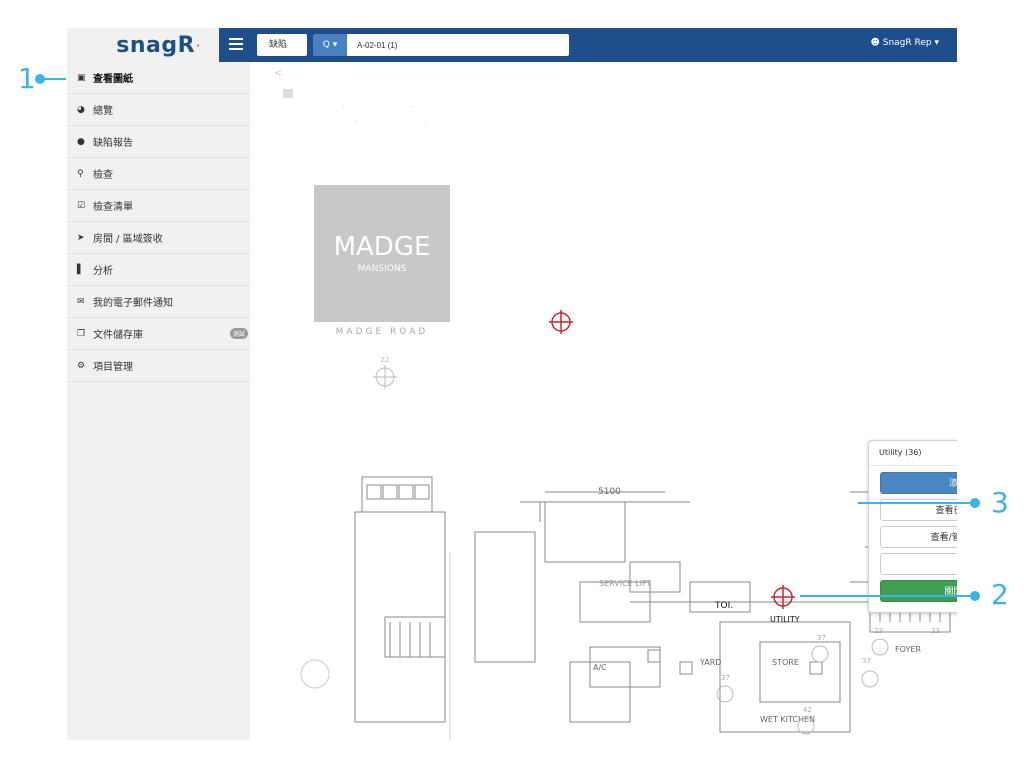  What do you see at coordinates (27, 78) in the screenshot?
I see `callout-1-number: 1` at bounding box center [27, 78].